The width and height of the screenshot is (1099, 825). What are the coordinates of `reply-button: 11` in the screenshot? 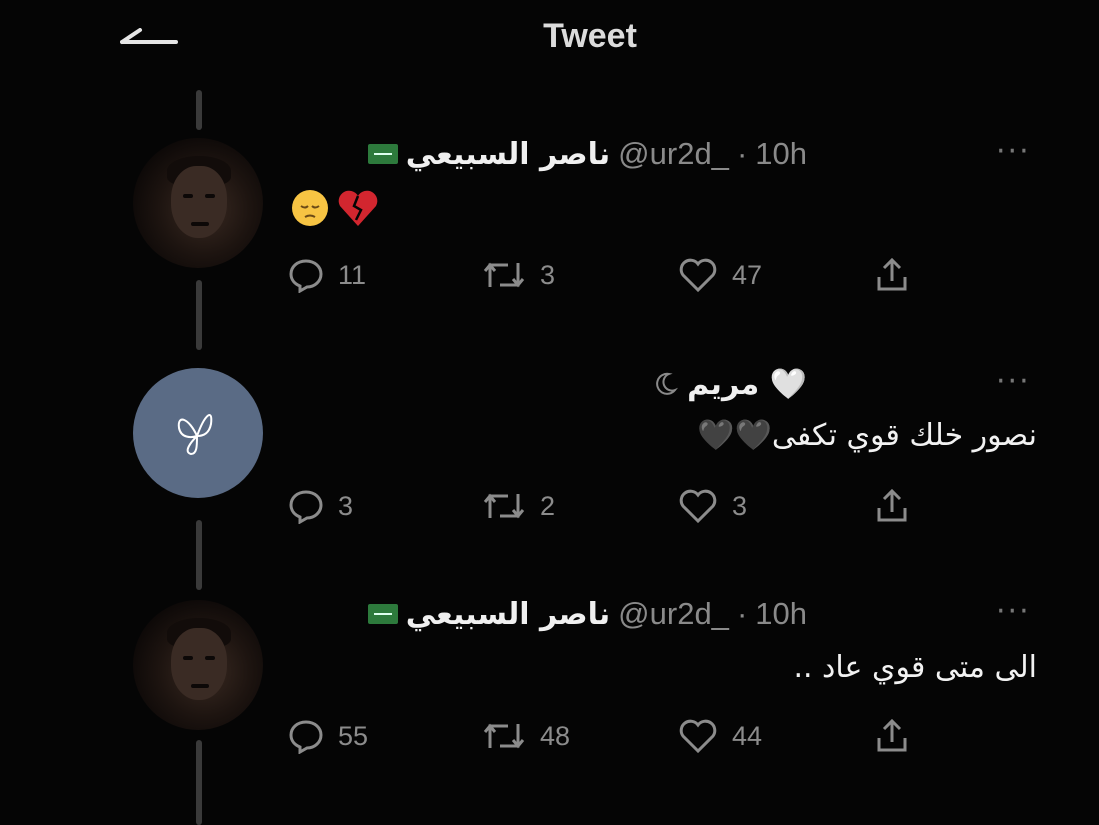 It's located at (327, 275).